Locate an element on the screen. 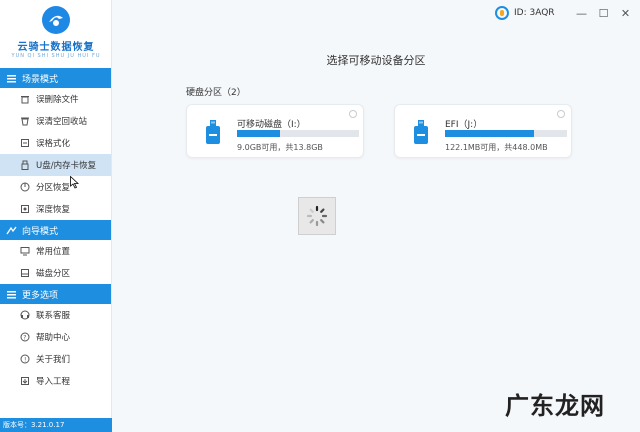  drive-name: 可移动磁盘（I:） is located at coordinates (271, 125).